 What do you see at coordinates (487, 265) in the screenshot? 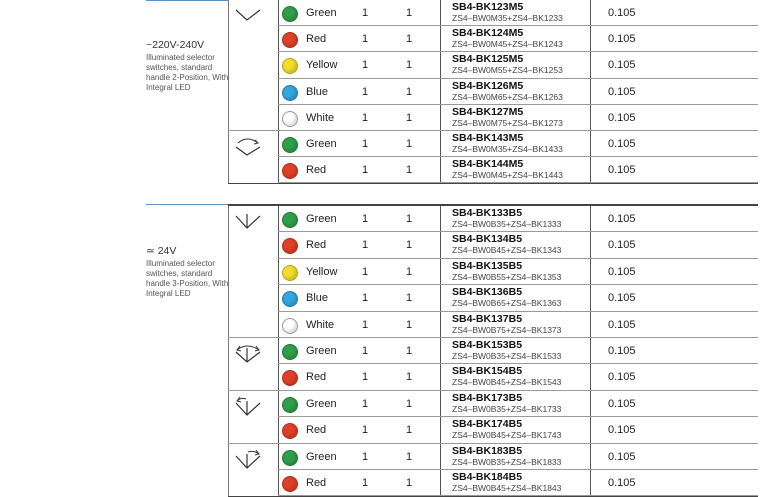
I see `reference-code: SB4-BK135B5` at bounding box center [487, 265].